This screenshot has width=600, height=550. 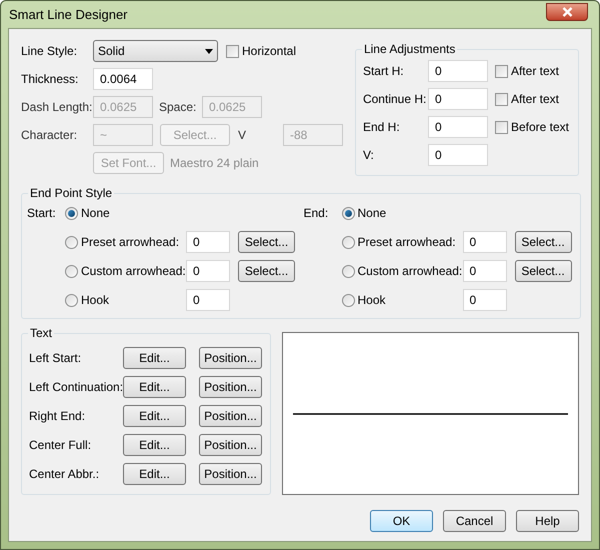 I want to click on field-label: Horizontal, so click(x=269, y=51).